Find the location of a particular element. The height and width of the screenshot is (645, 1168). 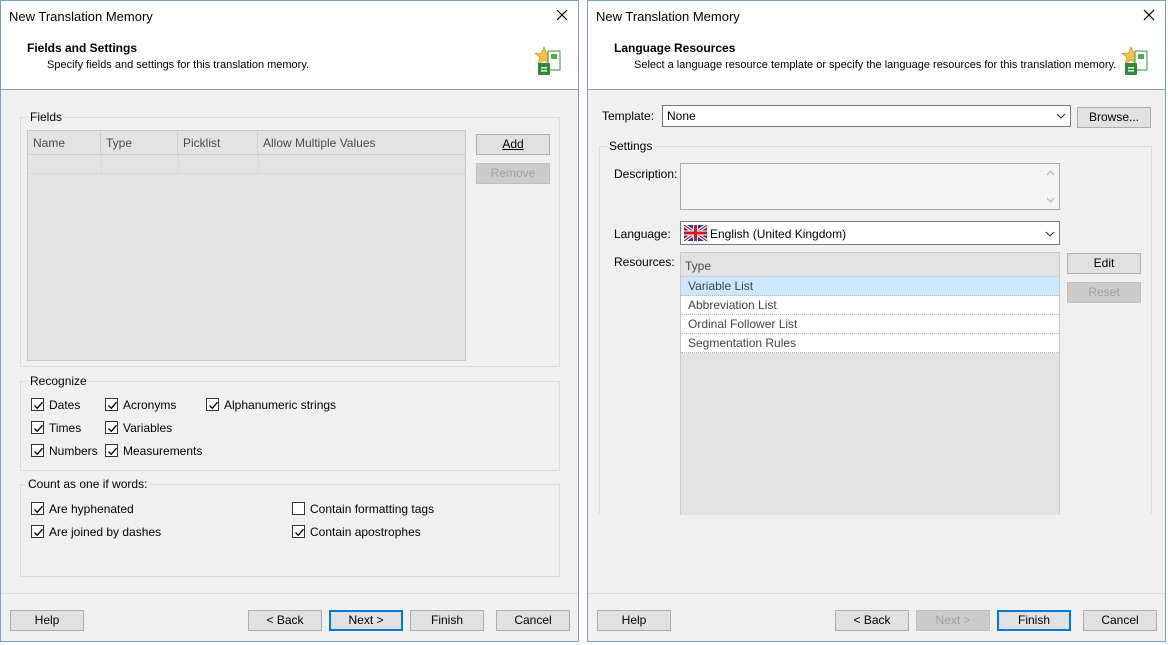

template-value: None is located at coordinates (681, 116).